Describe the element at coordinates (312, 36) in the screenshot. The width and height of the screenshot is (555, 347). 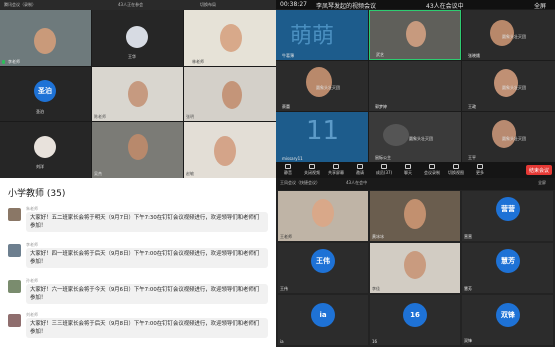
I see `overlay-text: 萌萌` at that location.